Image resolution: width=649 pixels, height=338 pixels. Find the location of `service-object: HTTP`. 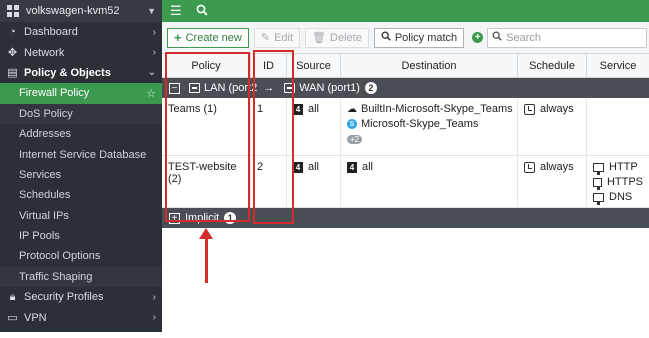

service-object: HTTP is located at coordinates (618, 168).